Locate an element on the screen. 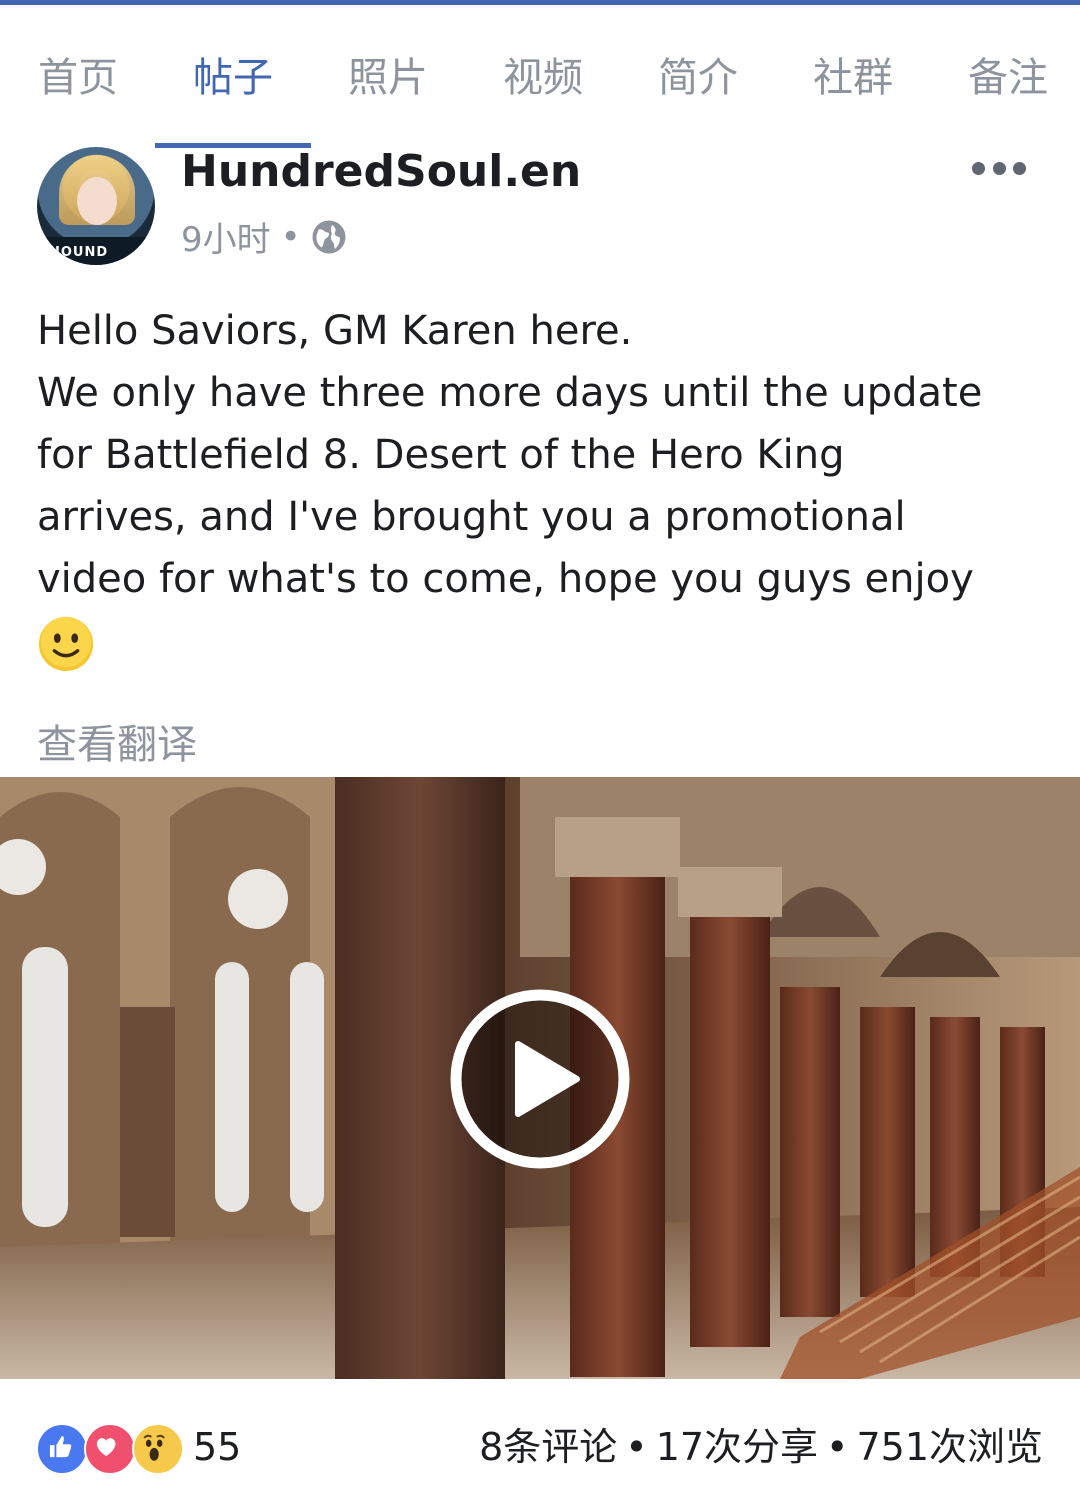 The width and height of the screenshot is (1080, 1499). avatar: HOUND is located at coordinates (96, 206).